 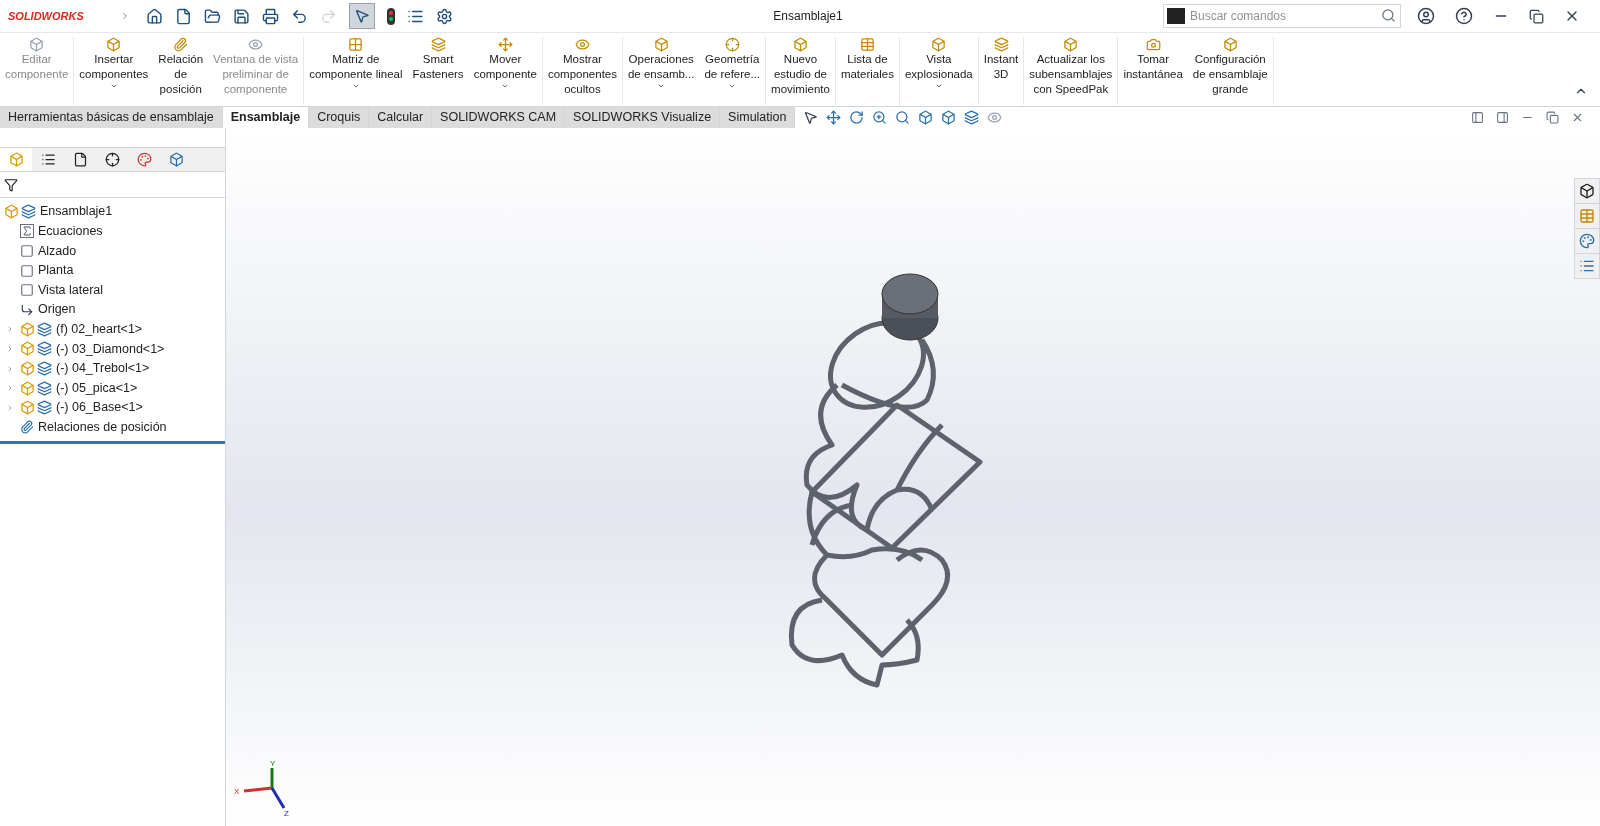 I want to click on print-icon, so click(x=270, y=16).